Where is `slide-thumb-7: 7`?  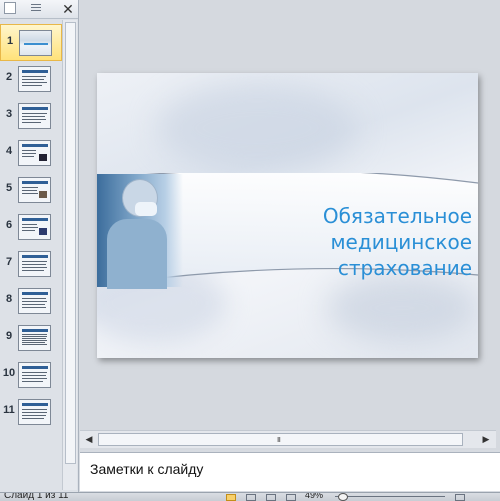 slide-thumb-7: 7 is located at coordinates (31, 264).